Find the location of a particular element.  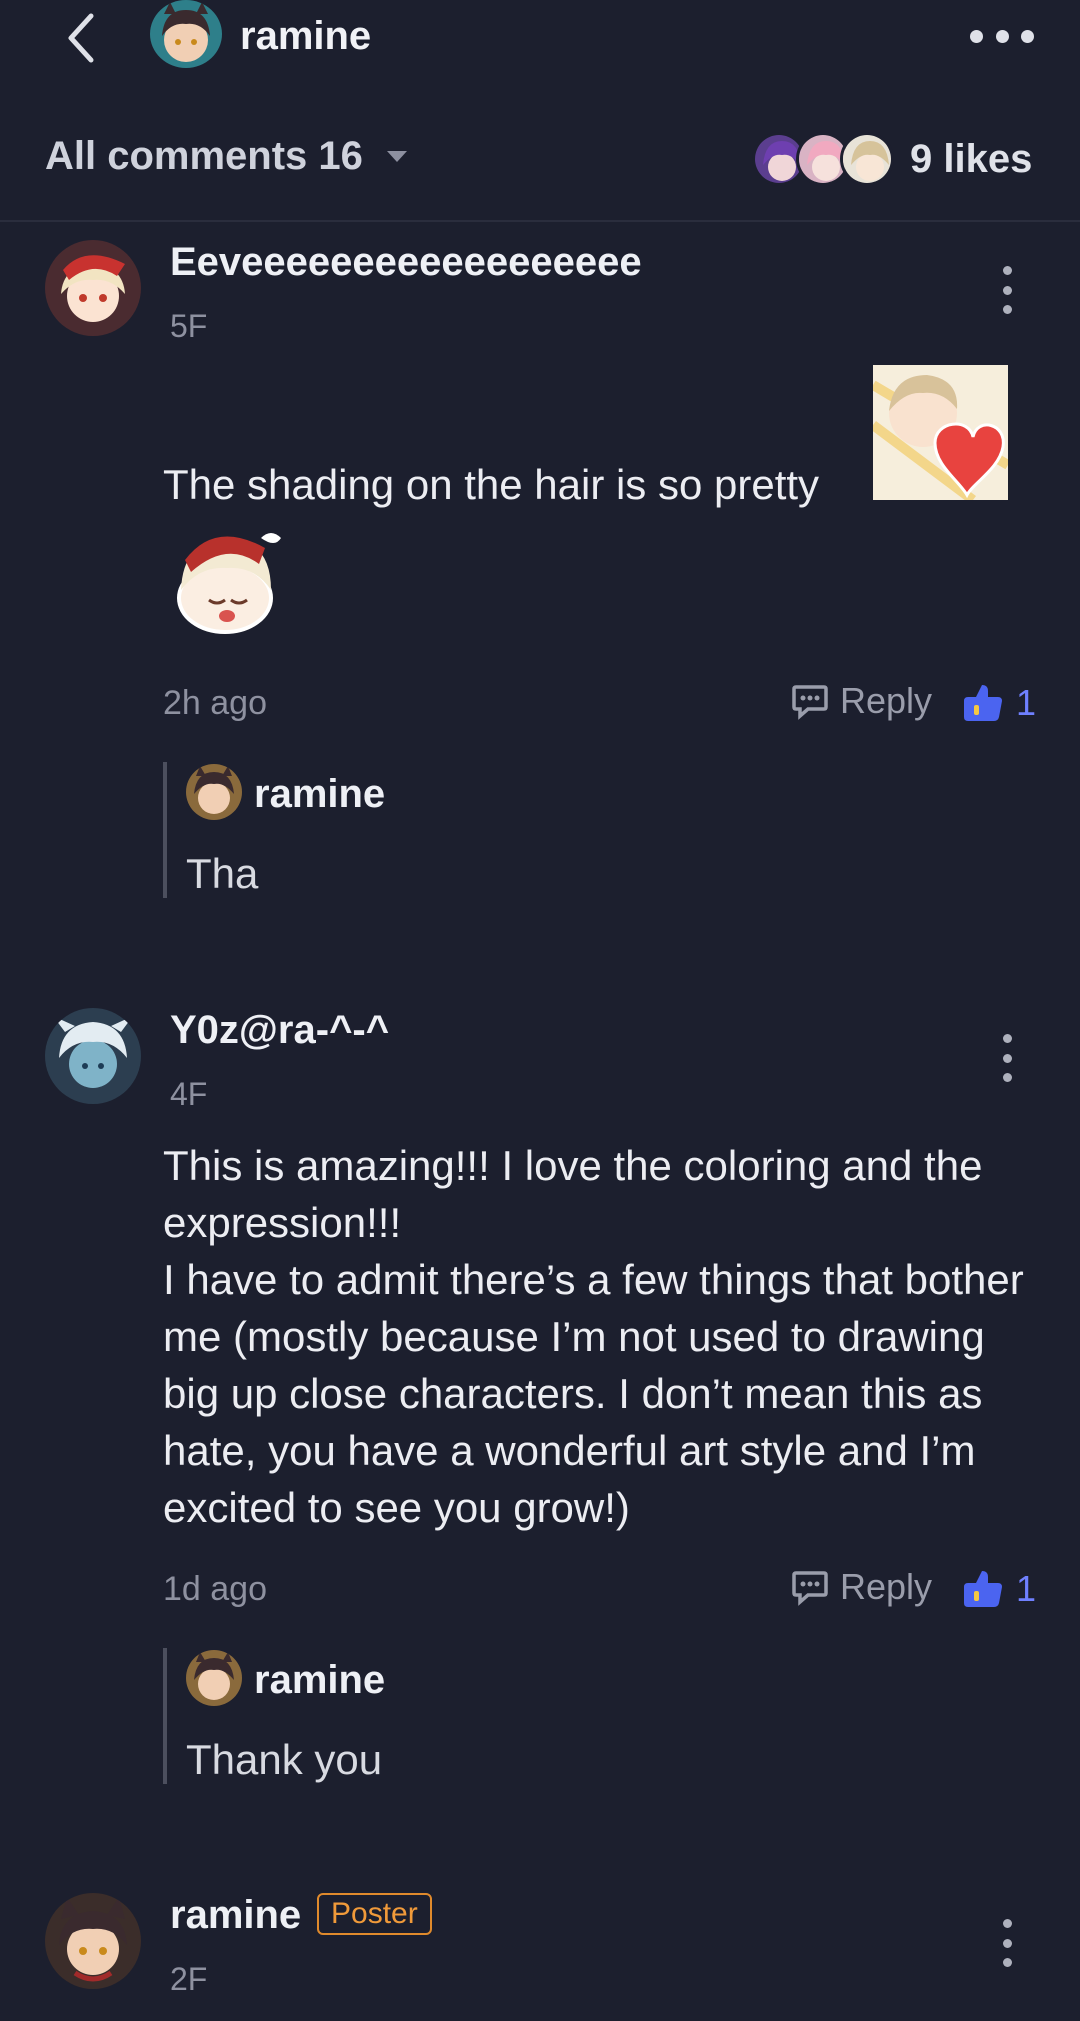

likes-count: 9 likes is located at coordinates (971, 159).